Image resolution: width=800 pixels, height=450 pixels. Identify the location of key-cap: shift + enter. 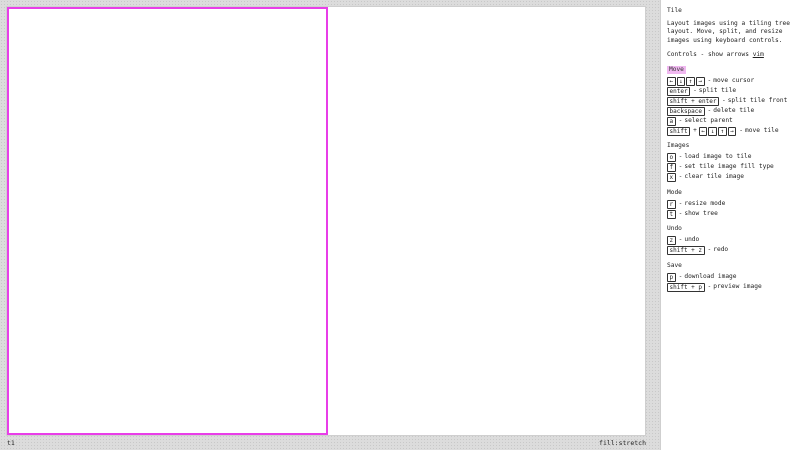
(693, 101).